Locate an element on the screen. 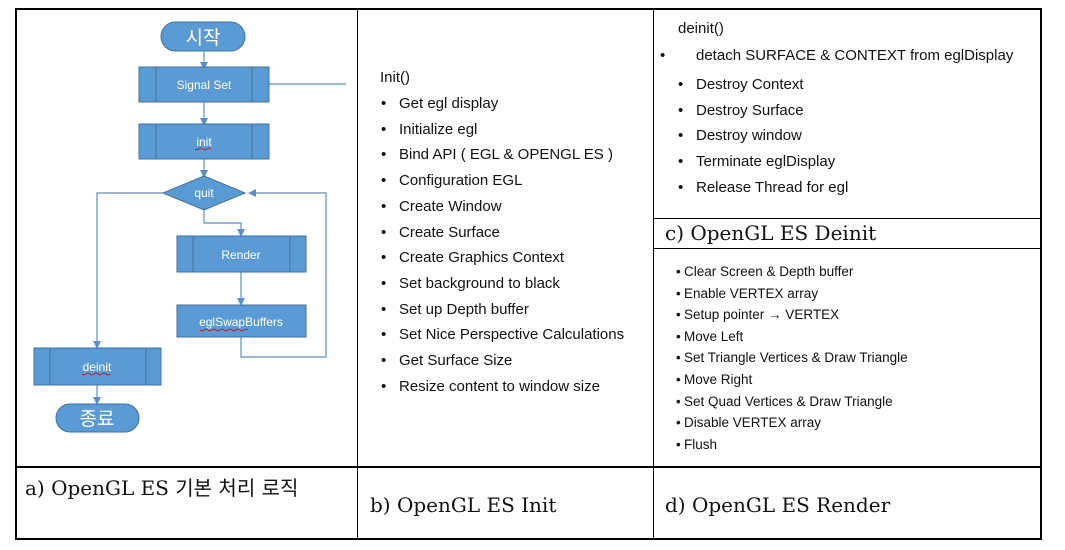 The image size is (1065, 550). init-step: Set Nice Perspective Calculations is located at coordinates (502, 335).